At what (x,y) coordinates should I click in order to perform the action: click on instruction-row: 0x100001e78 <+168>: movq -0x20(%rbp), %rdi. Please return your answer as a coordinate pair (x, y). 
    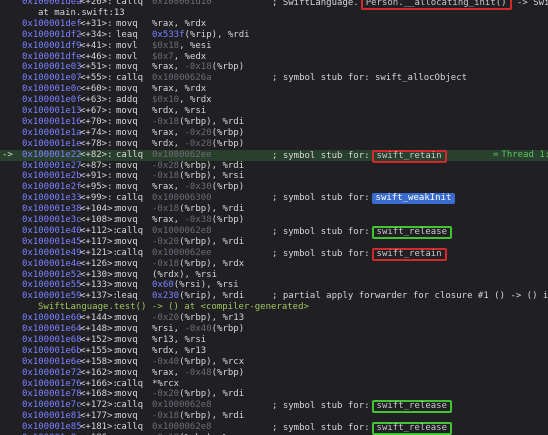
    Looking at the image, I should click on (274, 394).